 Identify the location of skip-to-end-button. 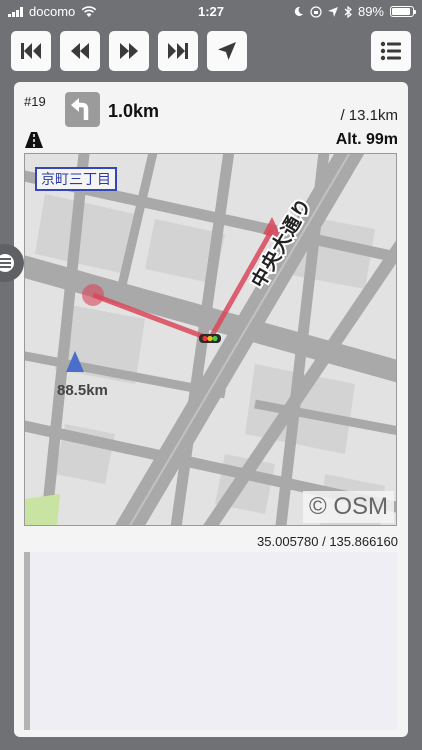
(178, 51).